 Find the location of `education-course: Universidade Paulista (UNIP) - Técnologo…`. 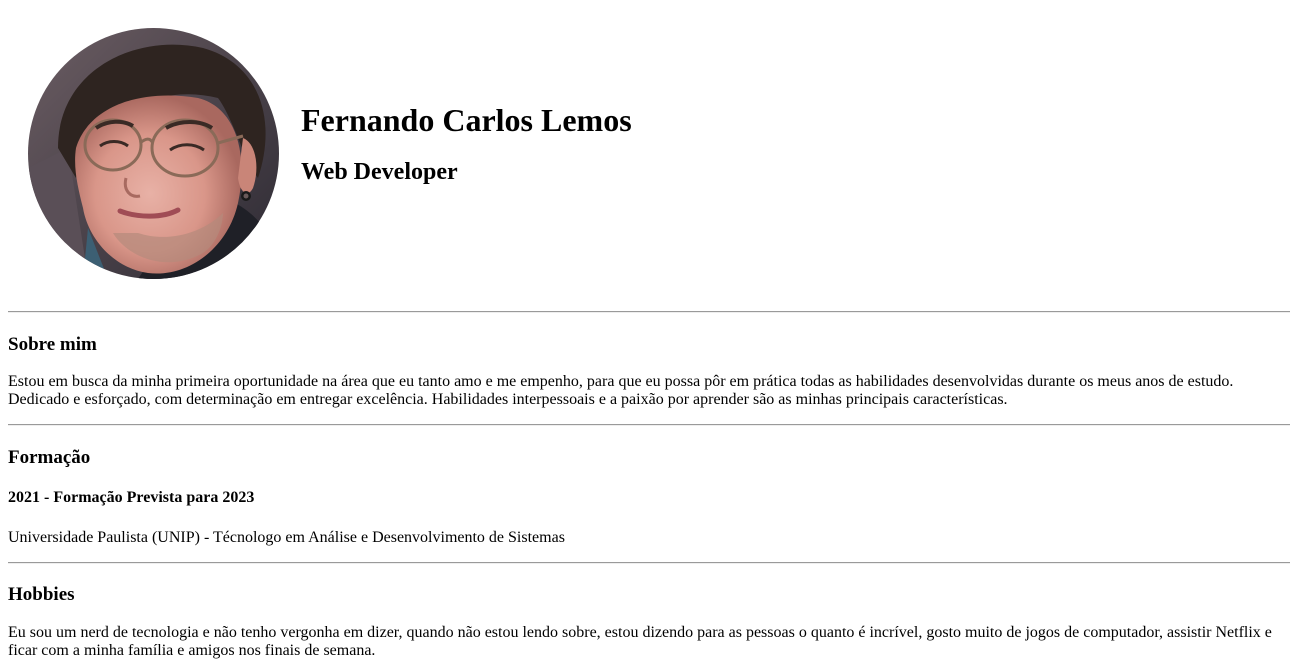

education-course: Universidade Paulista (UNIP) - Técnologo… is located at coordinates (286, 537).